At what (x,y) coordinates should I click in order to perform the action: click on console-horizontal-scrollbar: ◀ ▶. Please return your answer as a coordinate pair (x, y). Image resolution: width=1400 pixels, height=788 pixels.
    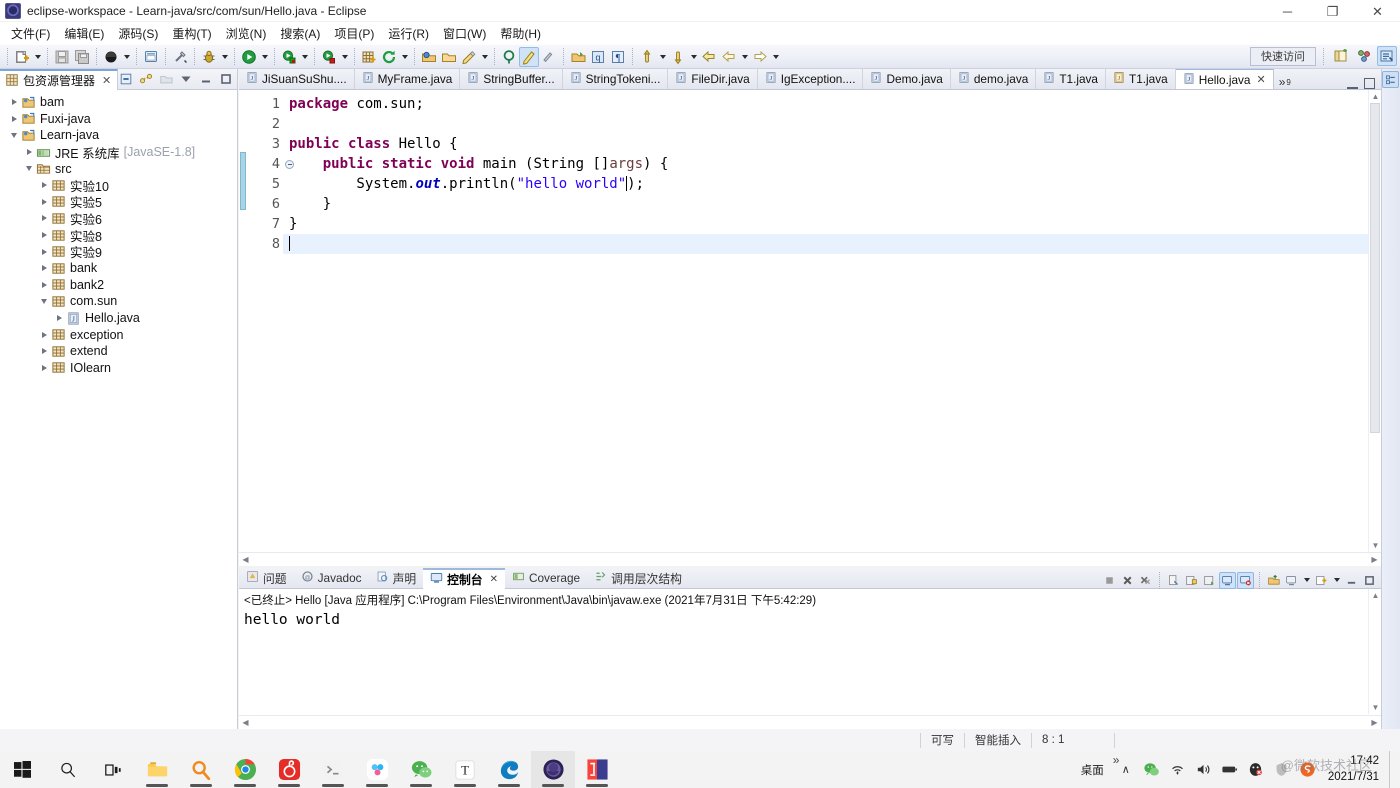
    Looking at the image, I should click on (810, 722).